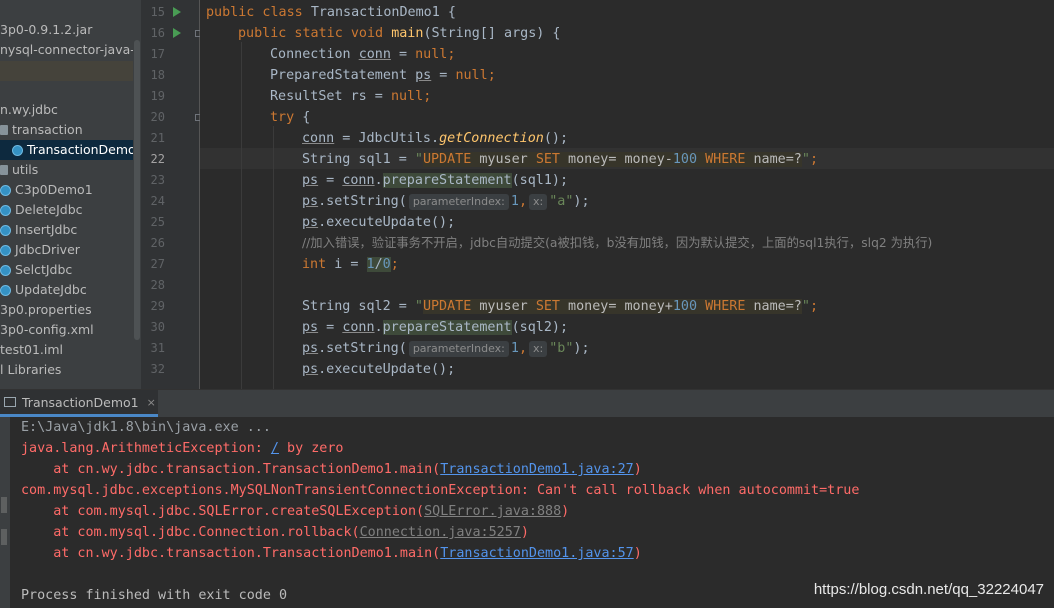  I want to click on tree-item-label: l Libraries, so click(31, 369).